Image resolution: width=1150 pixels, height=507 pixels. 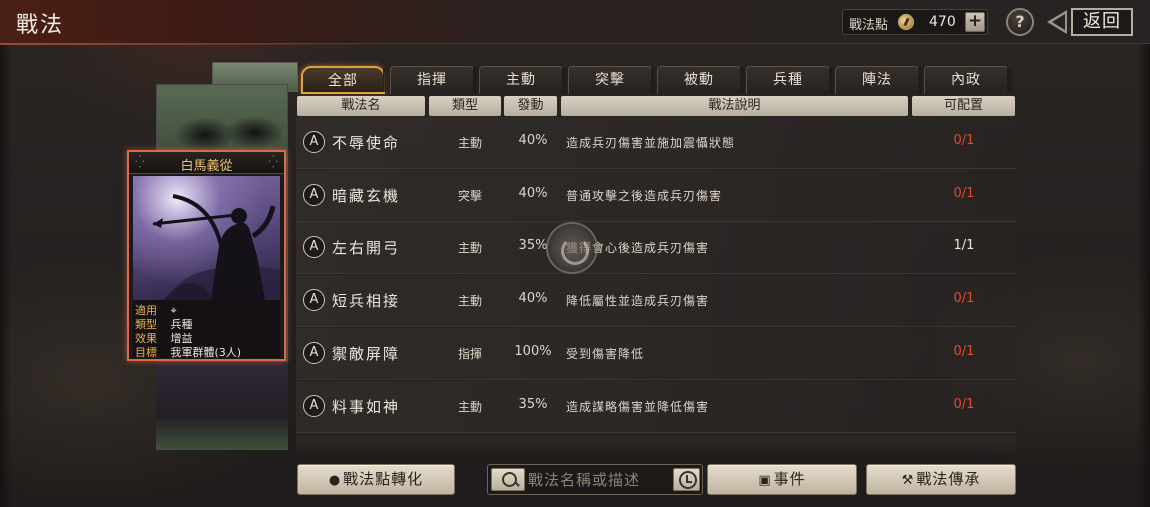 What do you see at coordinates (605, 354) in the screenshot?
I see `tactic-description: 受到傷害降低` at bounding box center [605, 354].